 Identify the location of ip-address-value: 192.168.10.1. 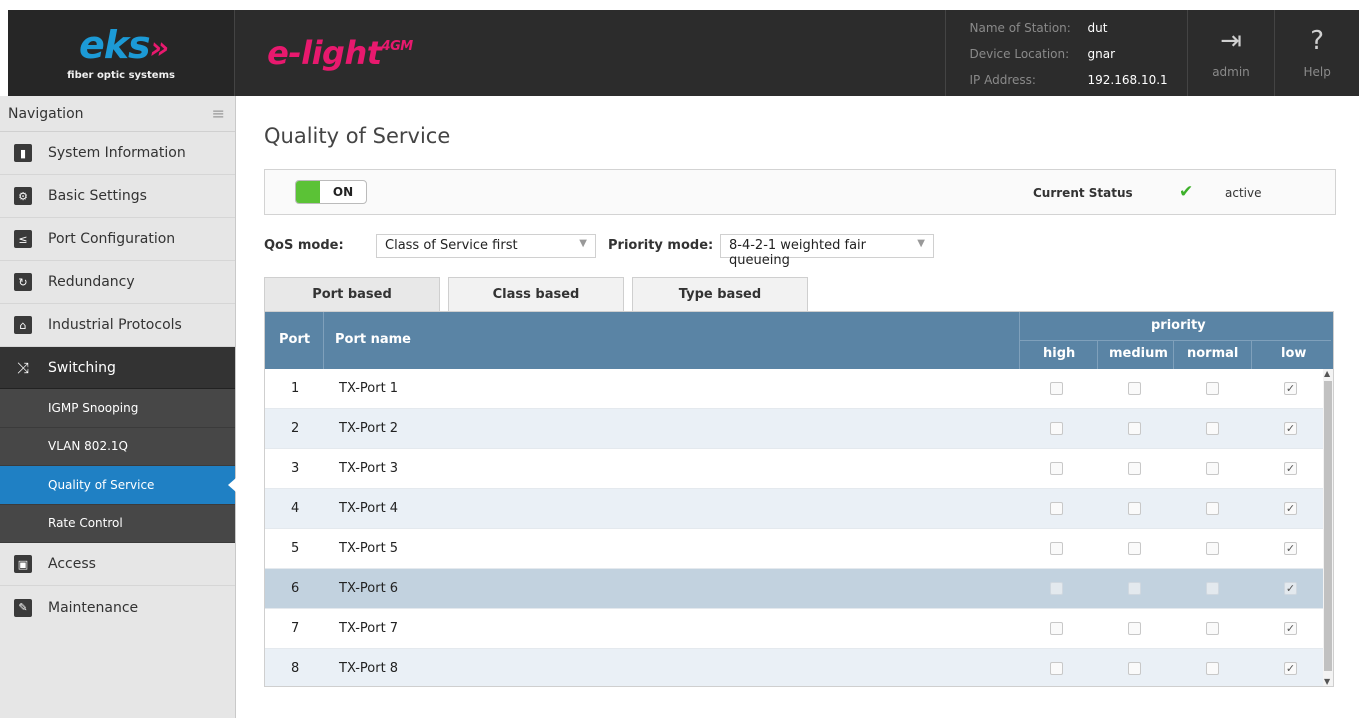
(1127, 80).